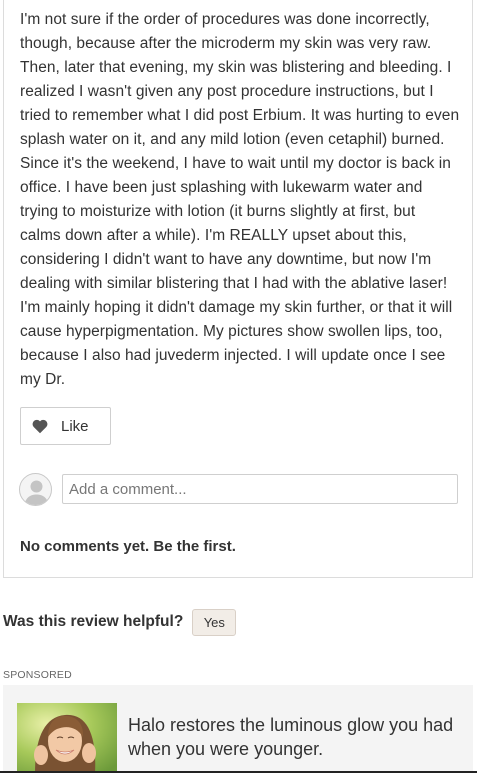 The image size is (477, 773). I want to click on helpful-row: Was this review helpful? Yes, so click(120, 622).